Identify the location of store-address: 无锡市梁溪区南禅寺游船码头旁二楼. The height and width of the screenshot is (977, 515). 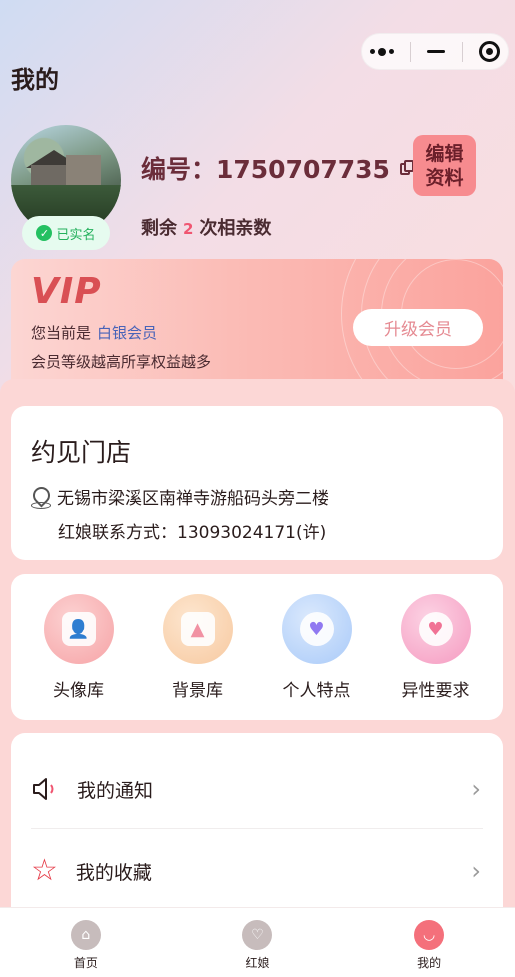
(180, 496).